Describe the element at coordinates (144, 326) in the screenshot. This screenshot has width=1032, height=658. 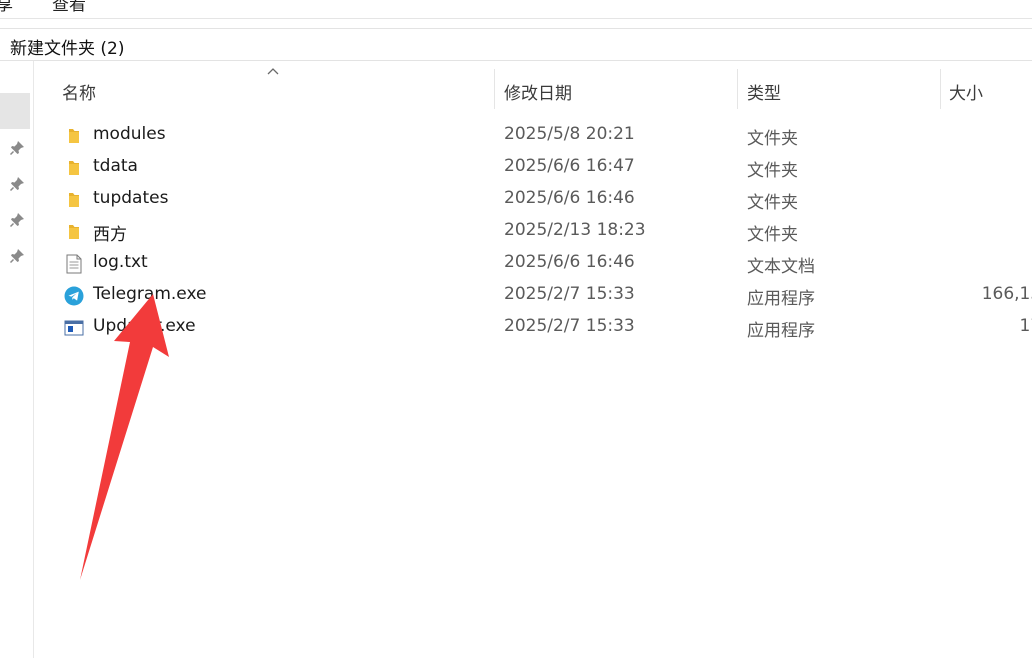
I see `file-name: Updater.exe` at that location.